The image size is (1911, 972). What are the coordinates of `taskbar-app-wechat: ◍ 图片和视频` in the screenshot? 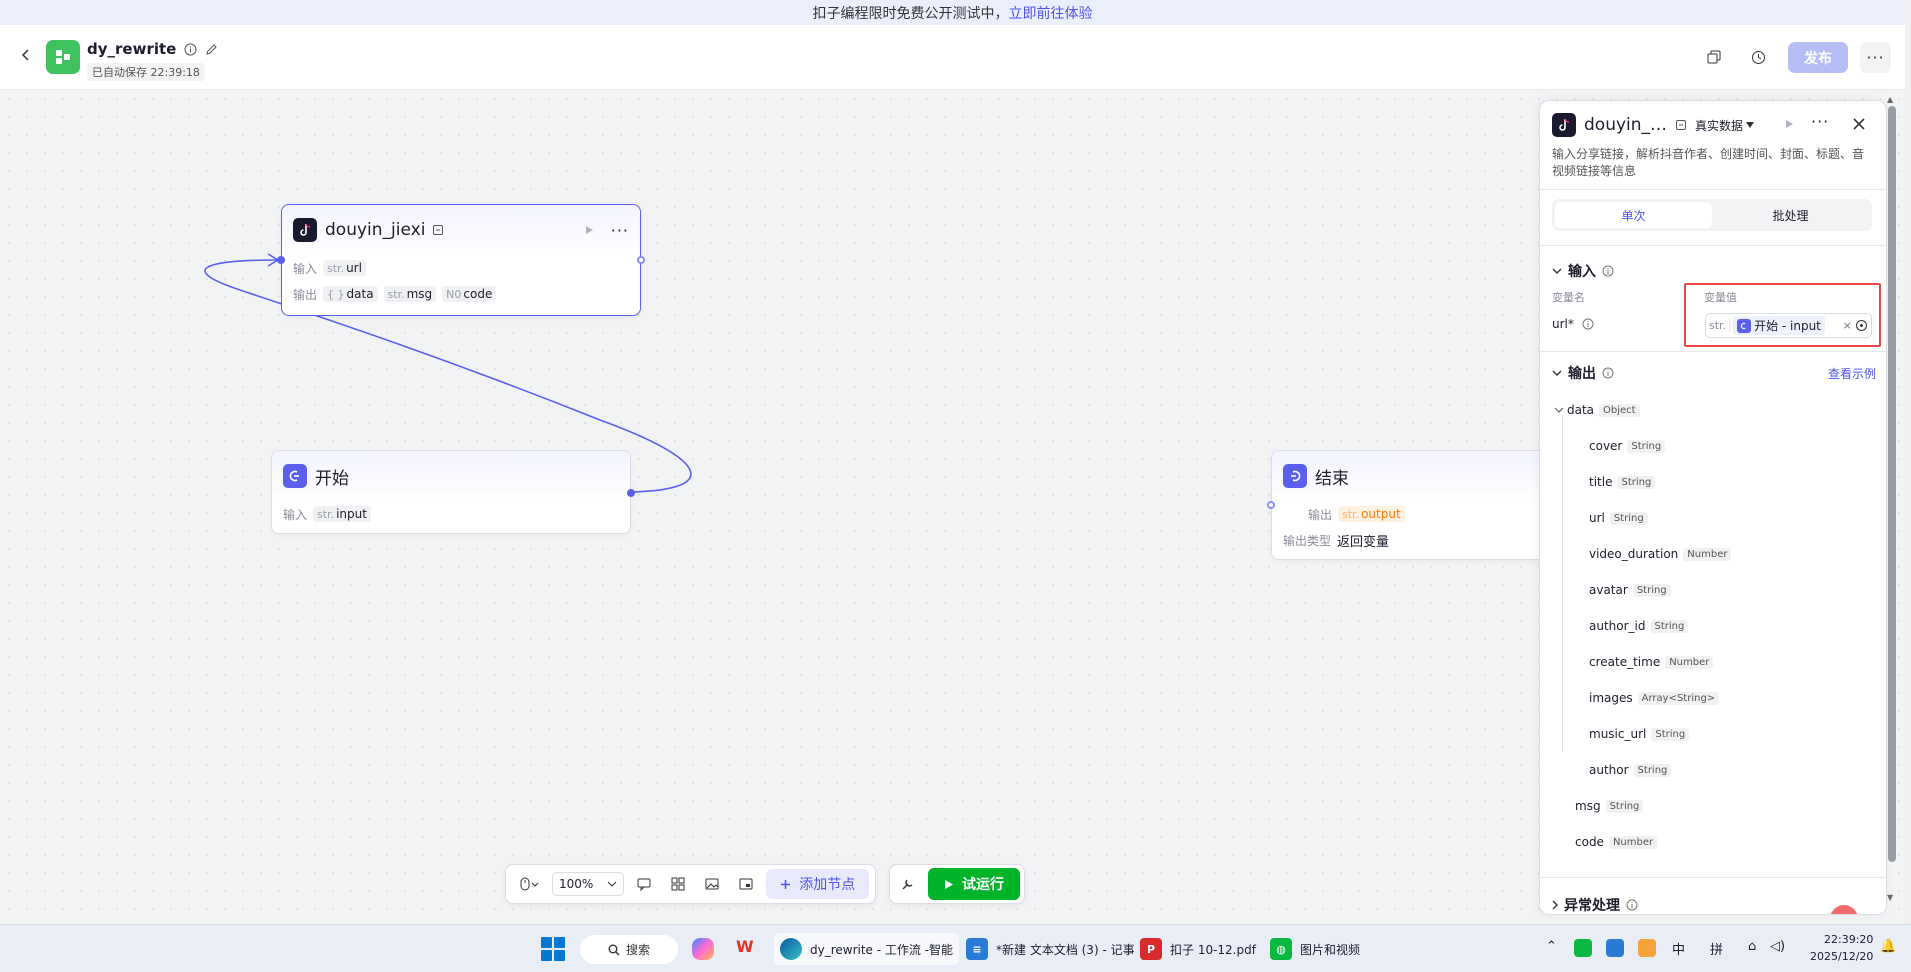 It's located at (1315, 949).